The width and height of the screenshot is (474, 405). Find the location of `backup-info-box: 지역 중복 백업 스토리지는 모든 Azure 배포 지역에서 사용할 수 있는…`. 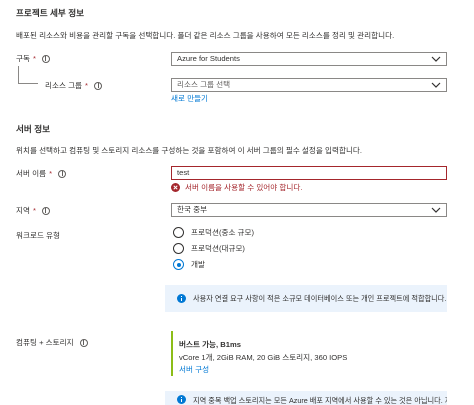

backup-info-box: 지역 중복 백업 스토리지는 모든 Azure 배포 지역에서 사용할 수 있는… is located at coordinates (306, 398).